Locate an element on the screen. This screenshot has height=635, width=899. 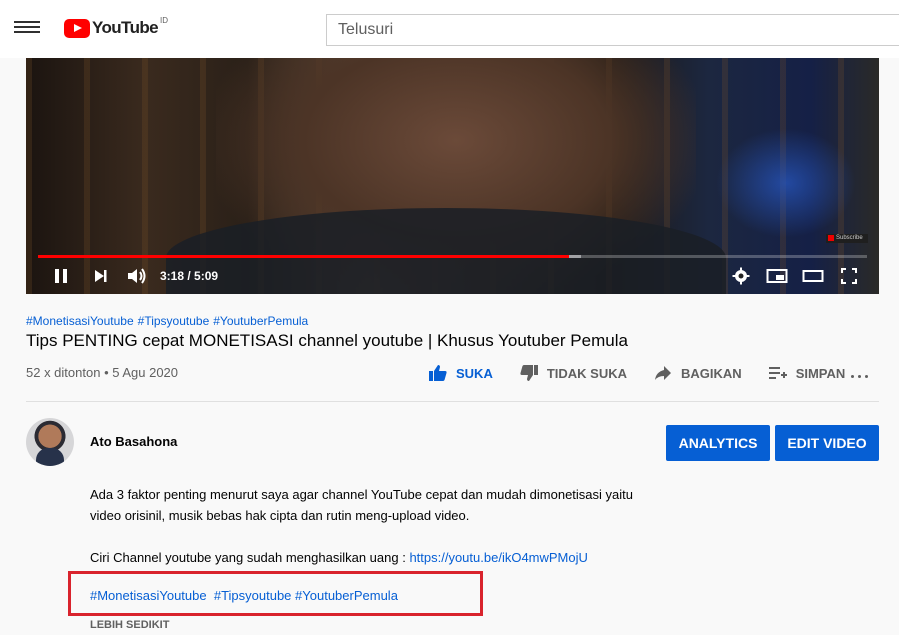
subscribe-watermark: Subscribe is located at coordinates (847, 238).